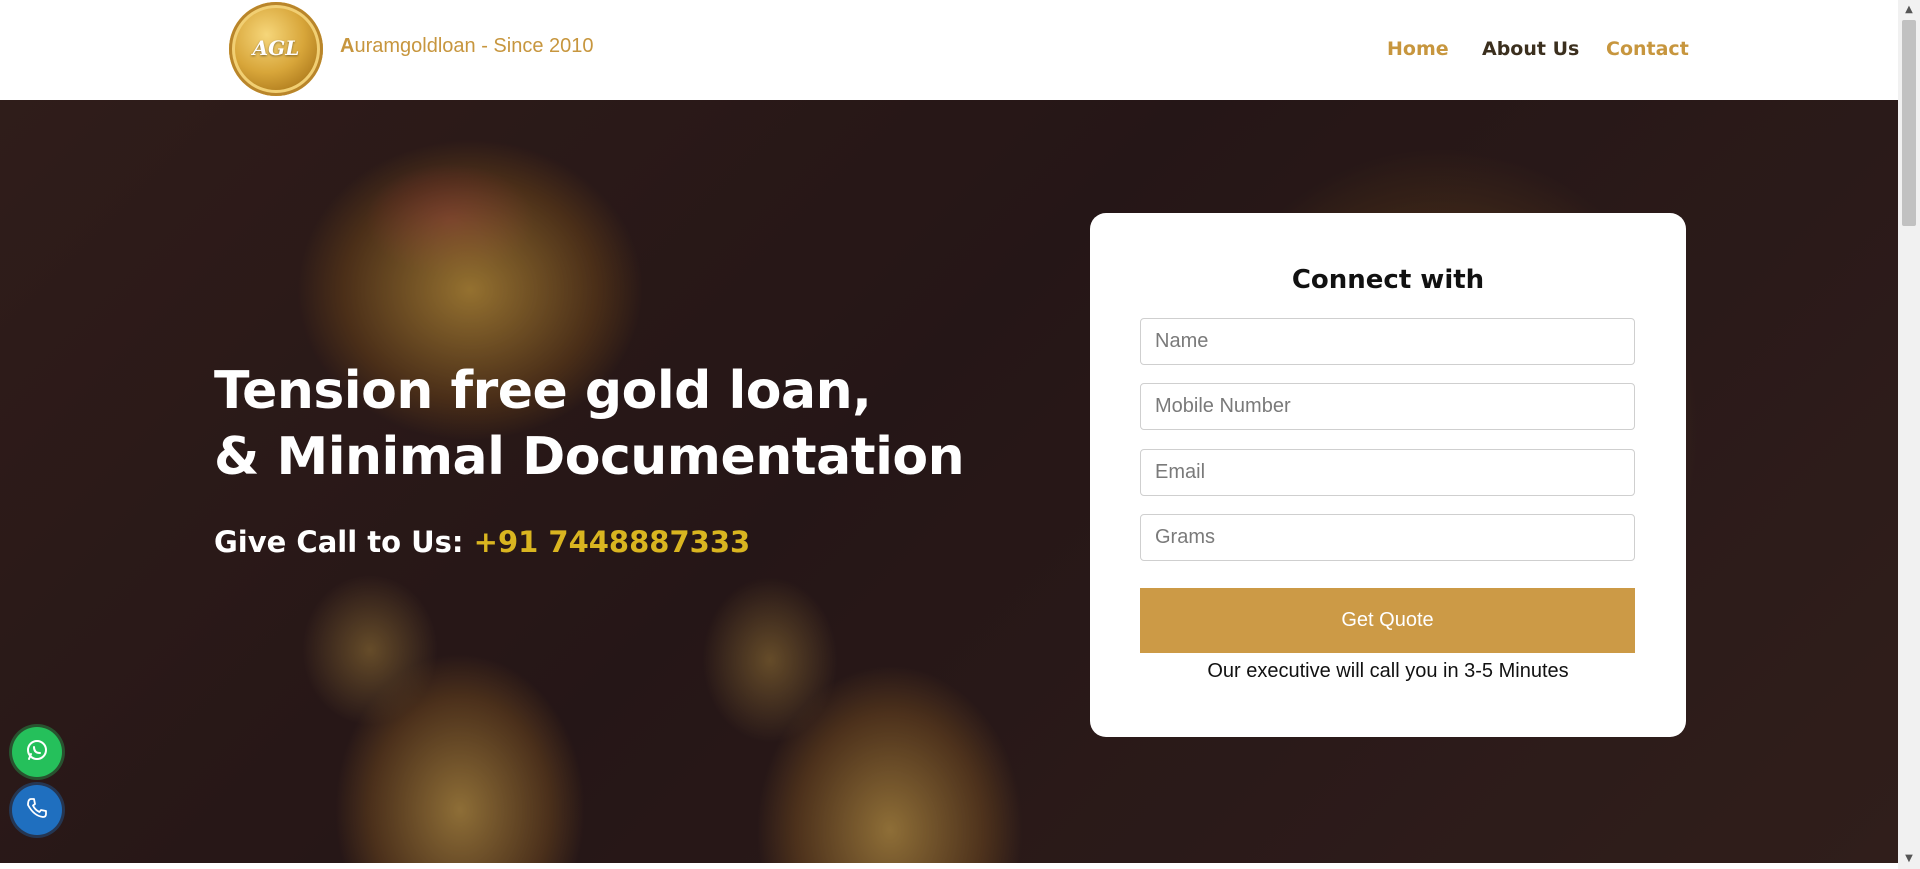 The width and height of the screenshot is (1920, 869). What do you see at coordinates (1647, 49) in the screenshot?
I see `nav-contact: Contact` at bounding box center [1647, 49].